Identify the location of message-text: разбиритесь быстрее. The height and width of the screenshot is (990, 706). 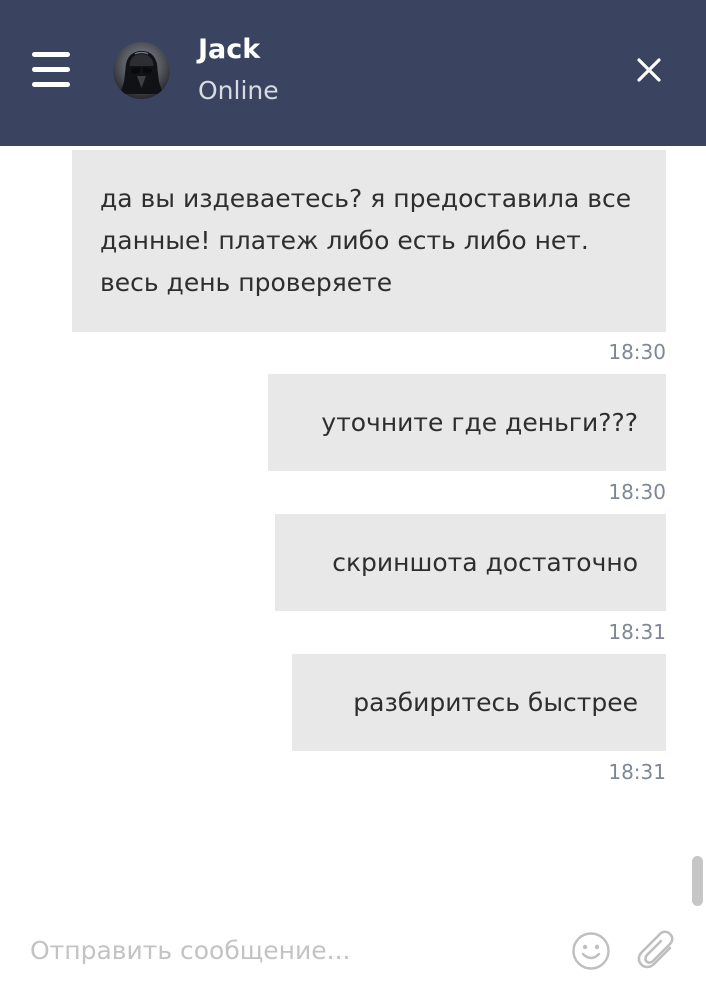
(495, 702).